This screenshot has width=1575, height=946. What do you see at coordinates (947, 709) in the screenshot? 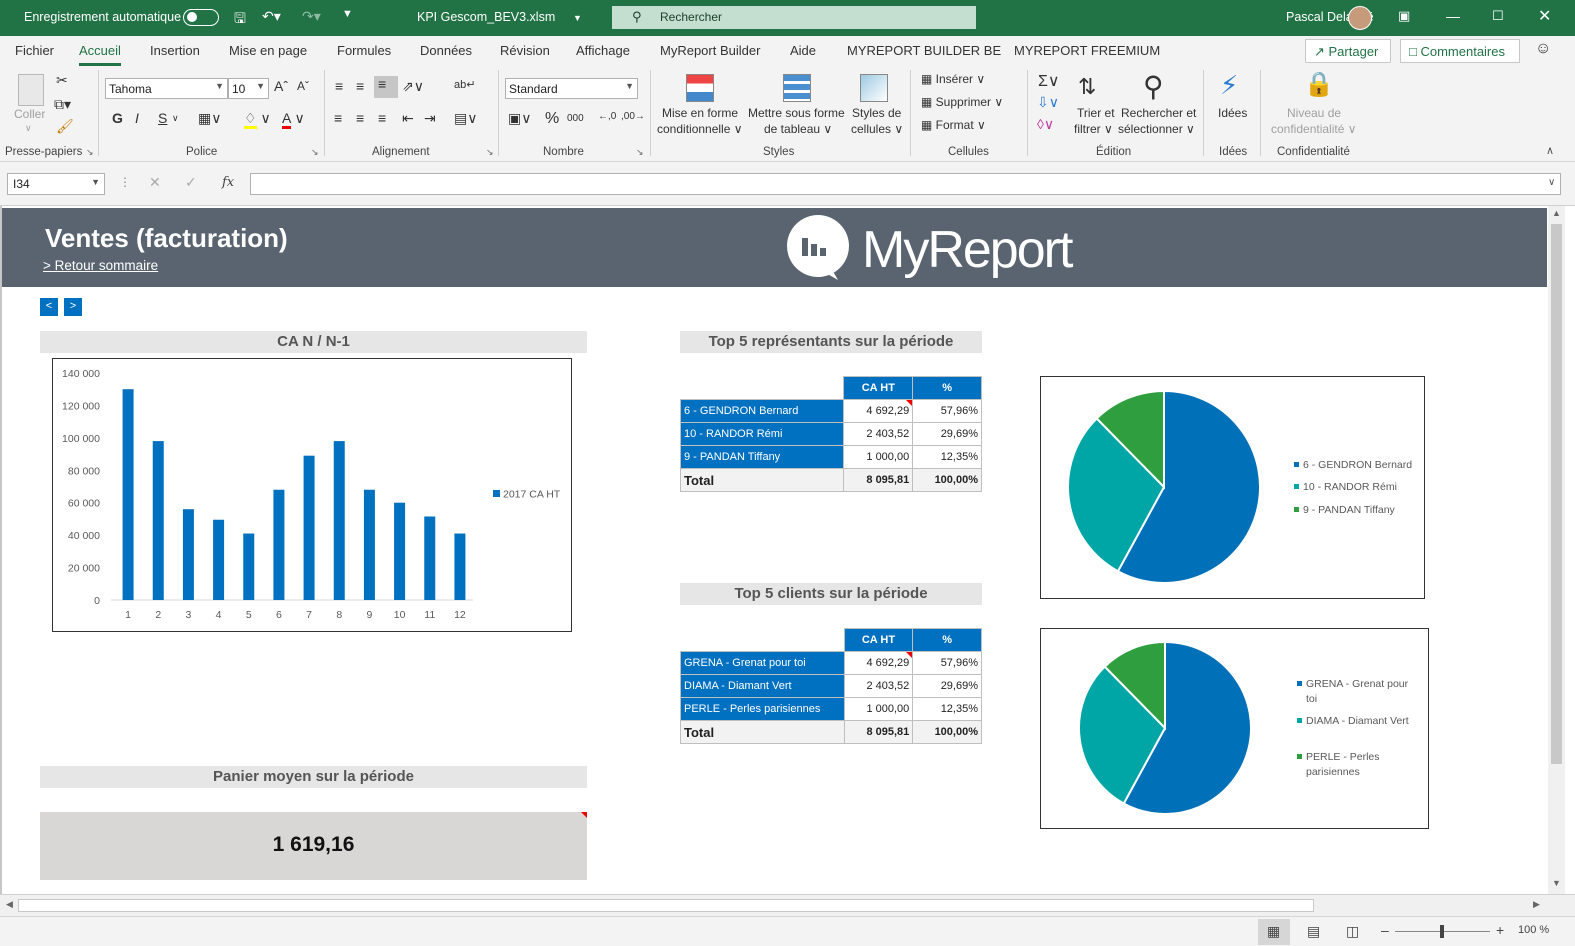
I see `client-pct: 12,35%` at bounding box center [947, 709].